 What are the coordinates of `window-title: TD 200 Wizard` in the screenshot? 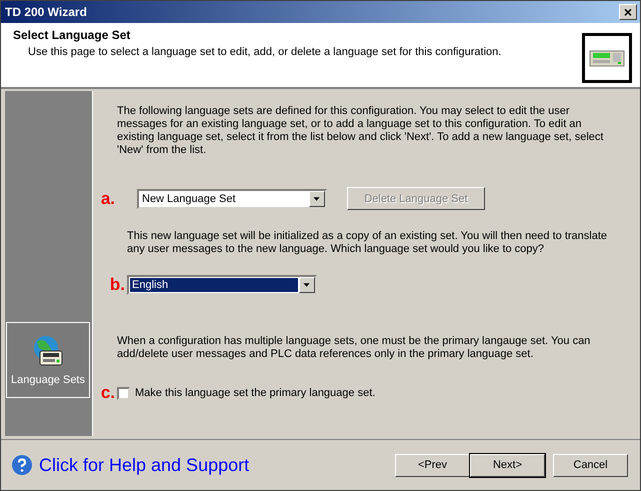 It's located at (46, 12).